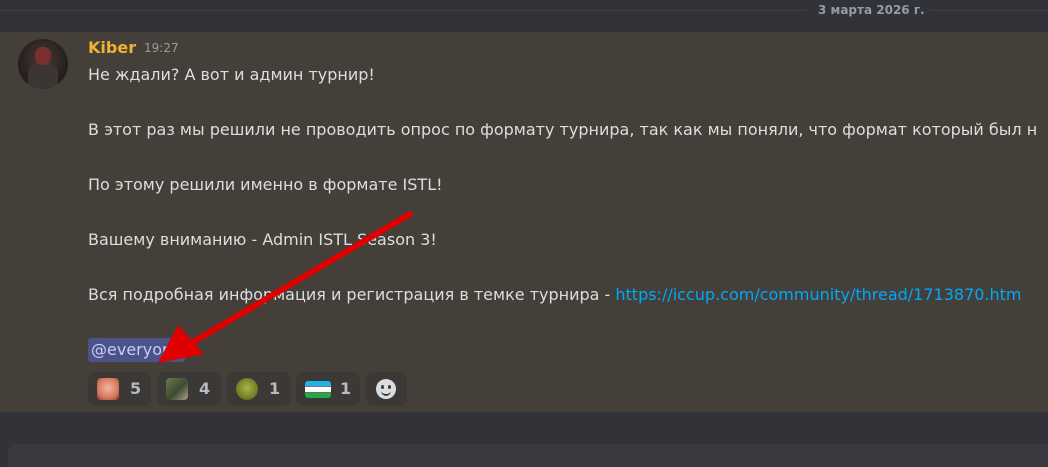 This screenshot has height=467, width=1048. Describe the element at coordinates (262, 239) in the screenshot. I see `message-line: Вашему вниманию - Admin ISTL Season 3!` at that location.